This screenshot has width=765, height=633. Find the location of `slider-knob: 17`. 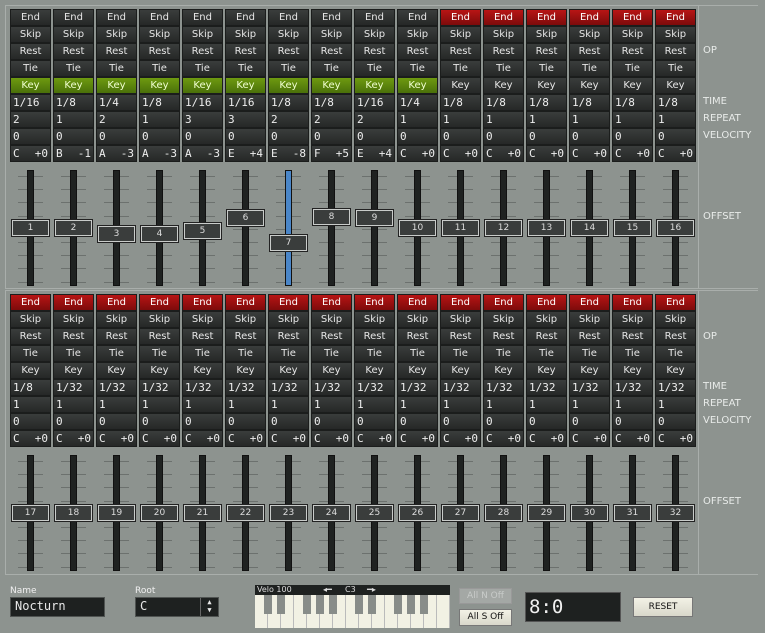

slider-knob: 17 is located at coordinates (30, 513).